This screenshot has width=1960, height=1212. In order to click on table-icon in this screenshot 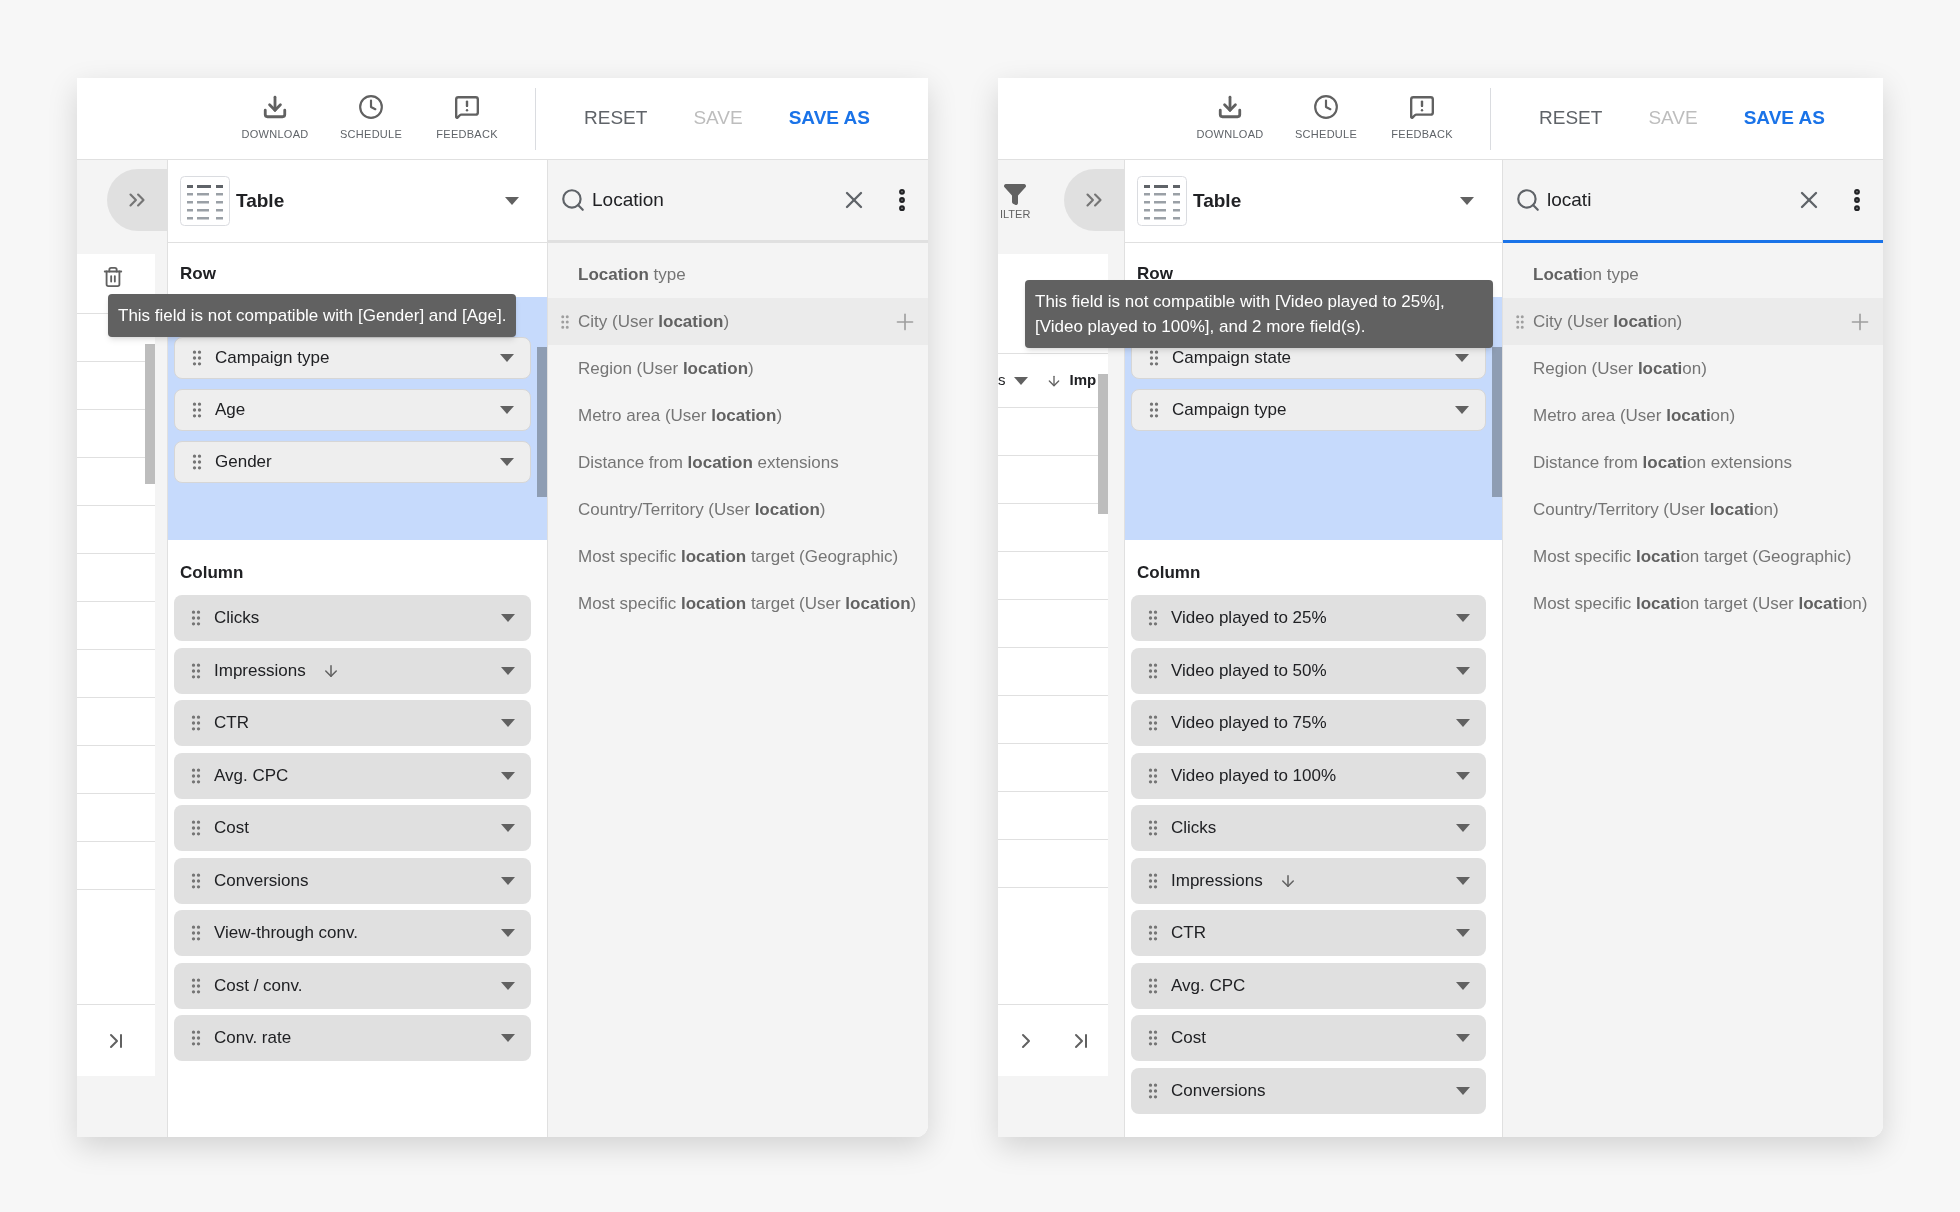, I will do `click(1162, 201)`.